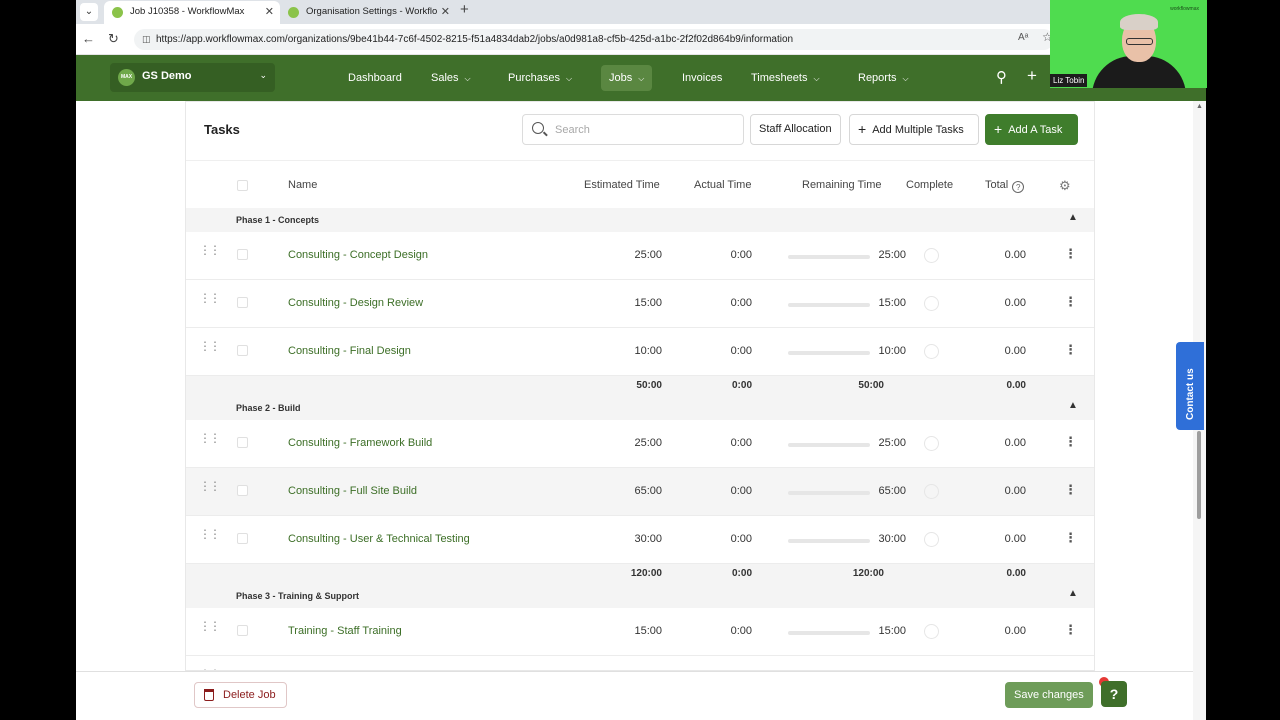  I want to click on new-tab-plus-icon: +, so click(464, 9).